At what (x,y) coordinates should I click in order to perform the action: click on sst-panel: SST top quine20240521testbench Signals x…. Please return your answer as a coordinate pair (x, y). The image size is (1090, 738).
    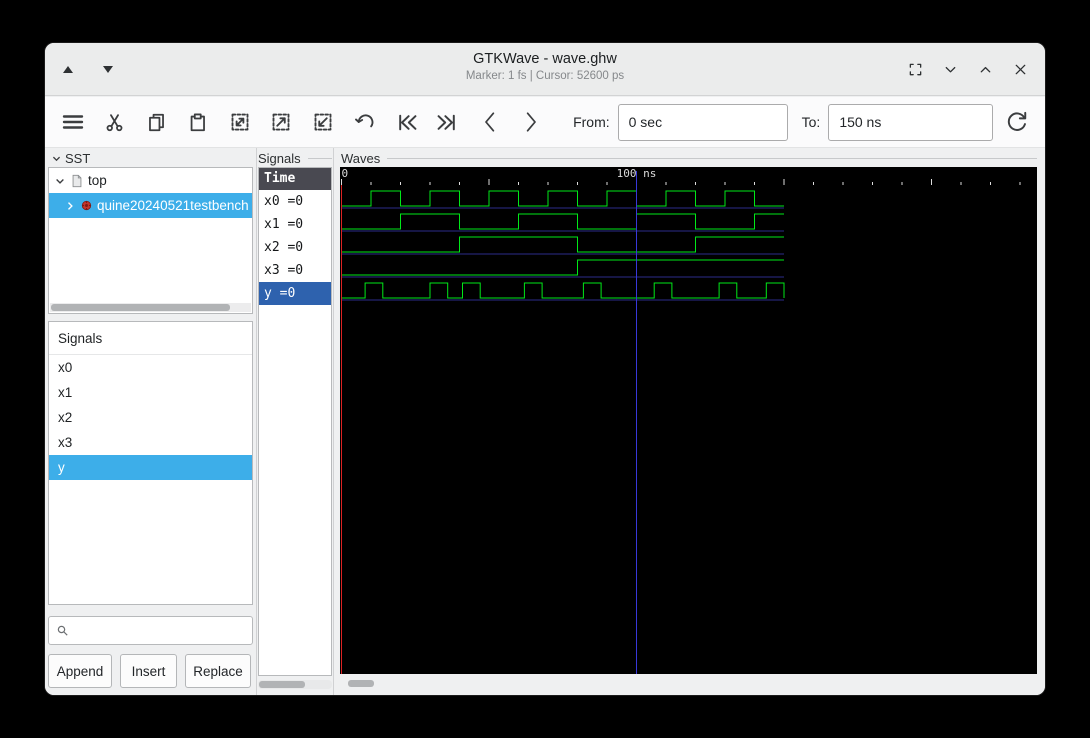
    Looking at the image, I should click on (150, 421).